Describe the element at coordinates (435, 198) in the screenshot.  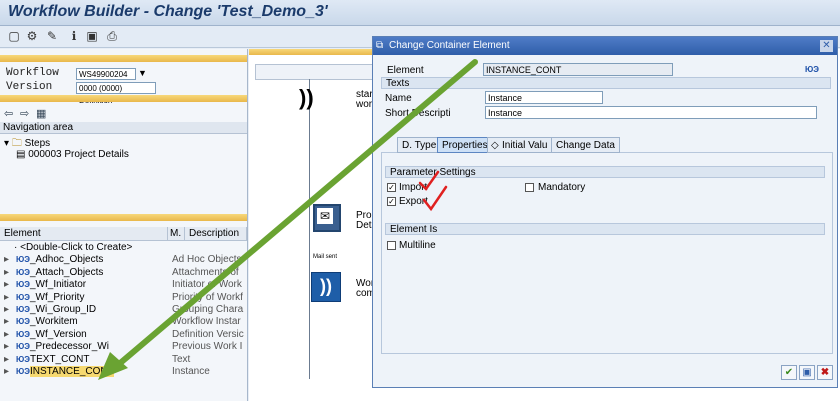
I see `red-check-export` at that location.